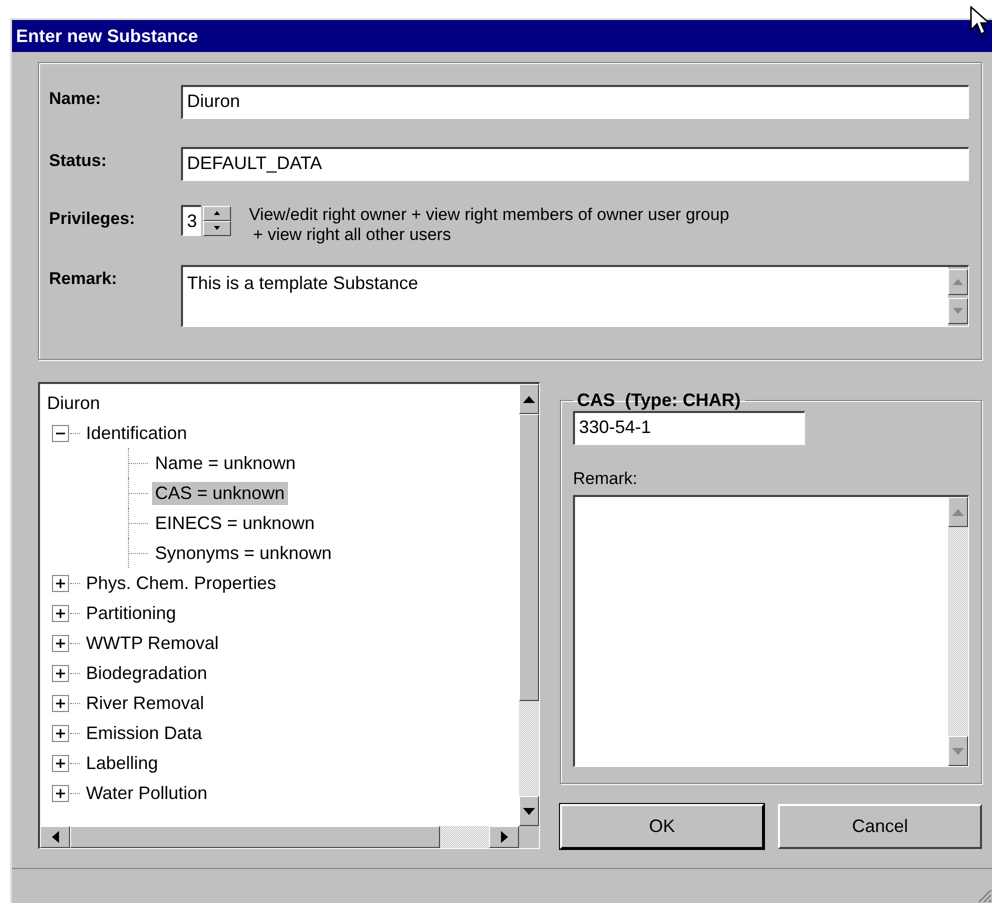 The height and width of the screenshot is (903, 992). What do you see at coordinates (659, 400) in the screenshot?
I see `group-title: CAS (Type: CHAR)` at bounding box center [659, 400].